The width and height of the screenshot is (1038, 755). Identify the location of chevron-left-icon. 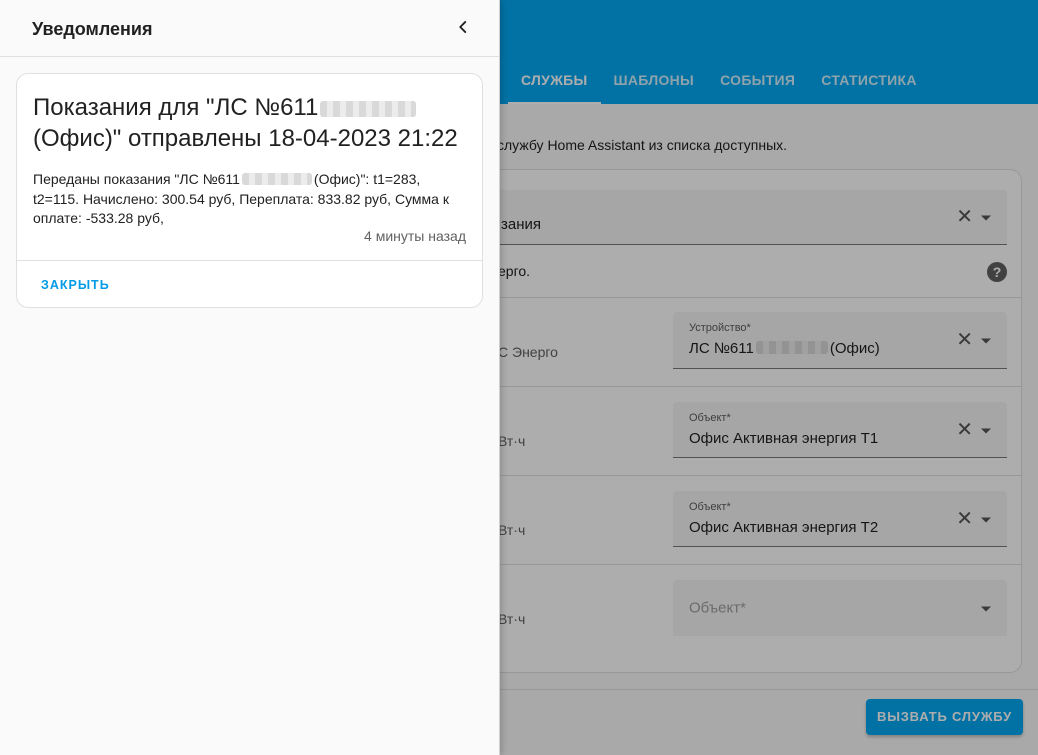
(463, 27).